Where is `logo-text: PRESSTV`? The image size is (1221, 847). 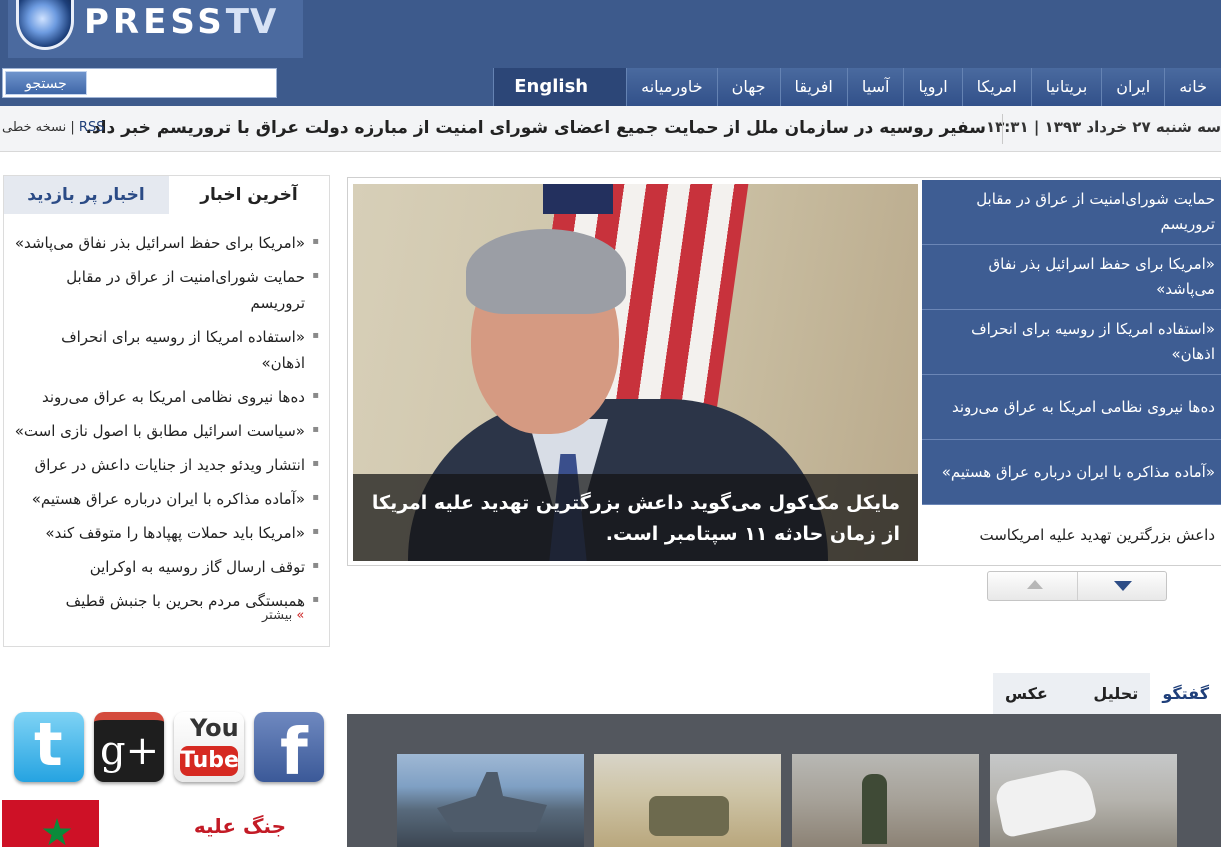 logo-text: PRESSTV is located at coordinates (180, 22).